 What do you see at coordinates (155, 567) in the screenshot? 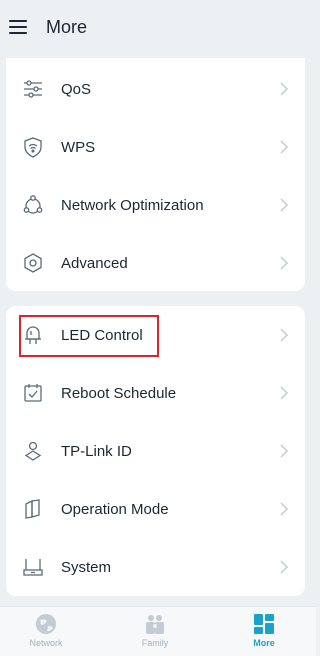
I see `menu-item-system: System` at bounding box center [155, 567].